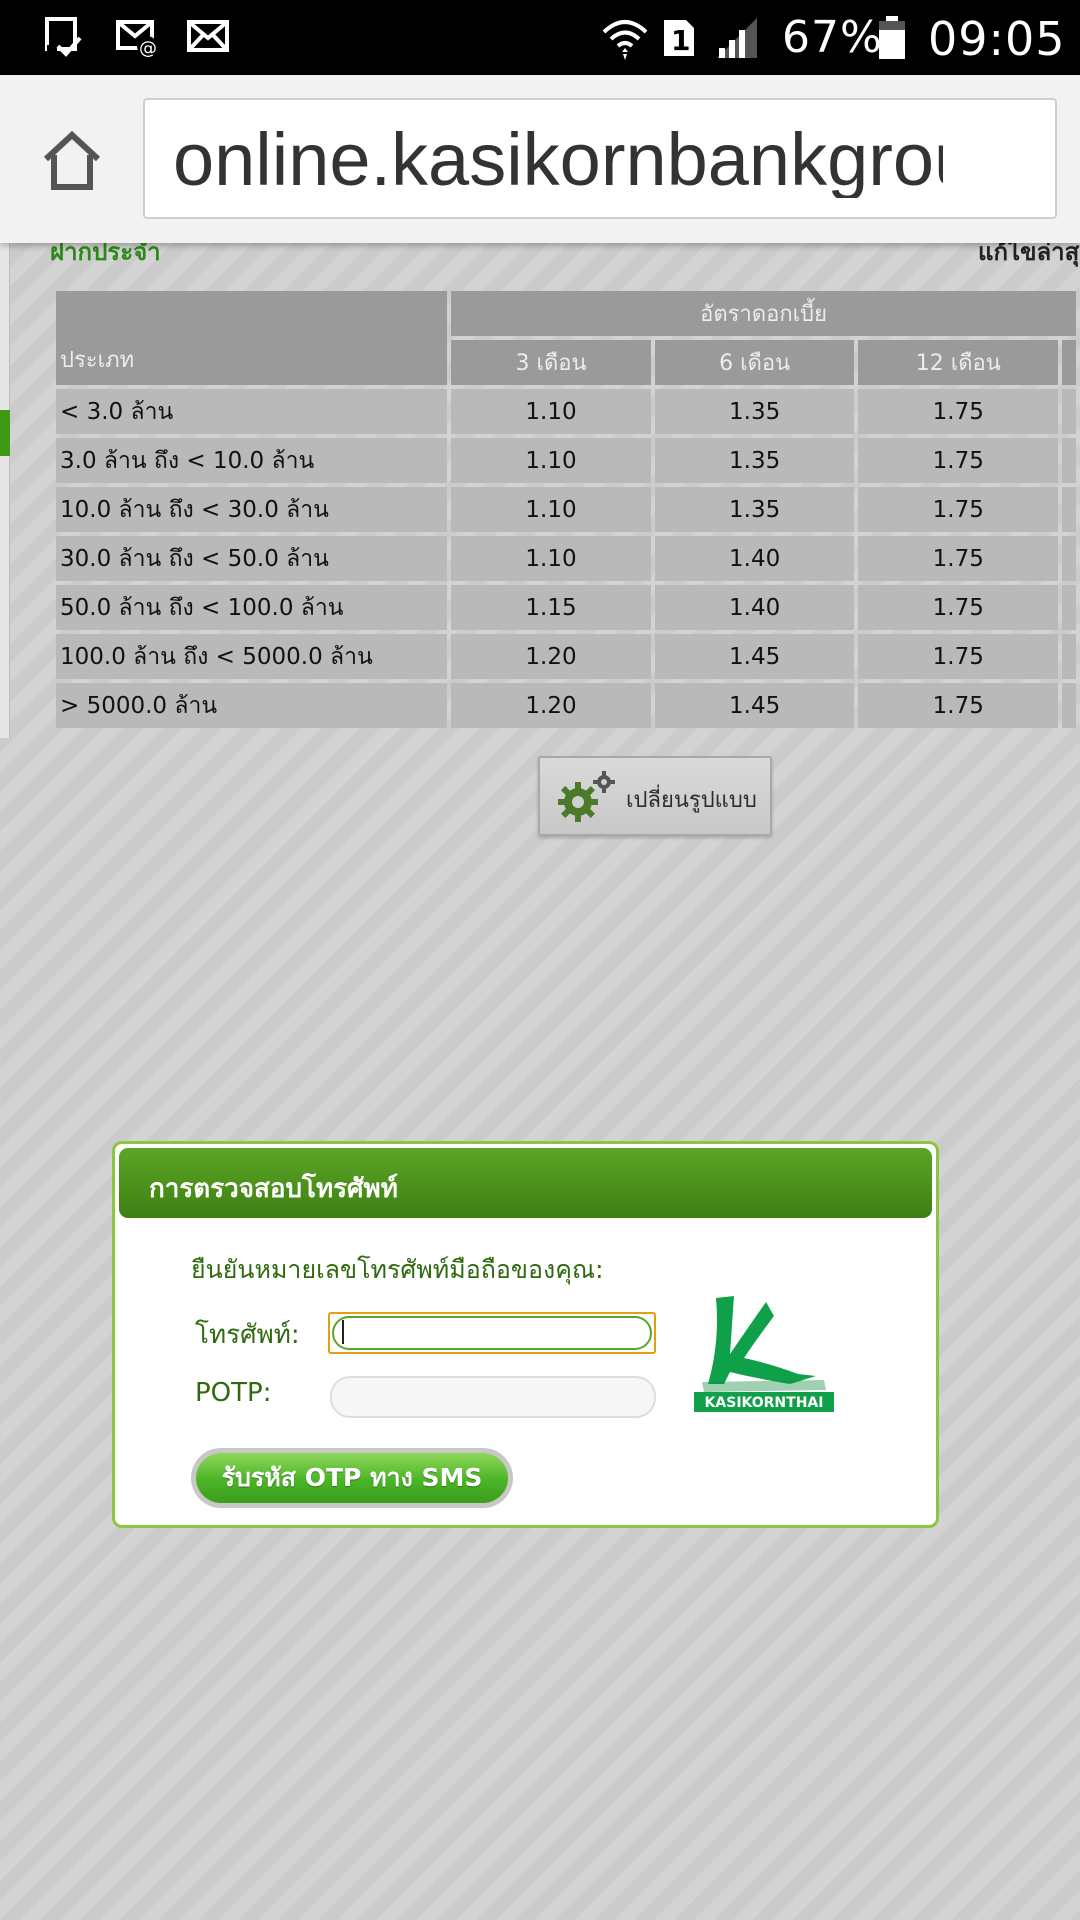  I want to click on gear-icon, so click(586, 796).